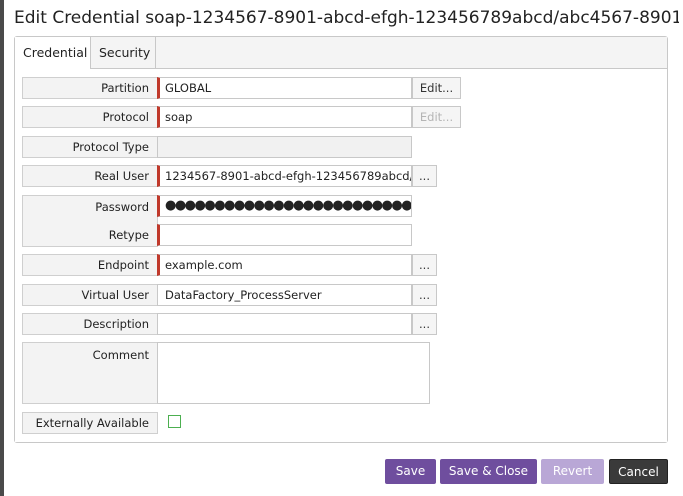  I want to click on externally-available-label: Externally Available, so click(90, 423).